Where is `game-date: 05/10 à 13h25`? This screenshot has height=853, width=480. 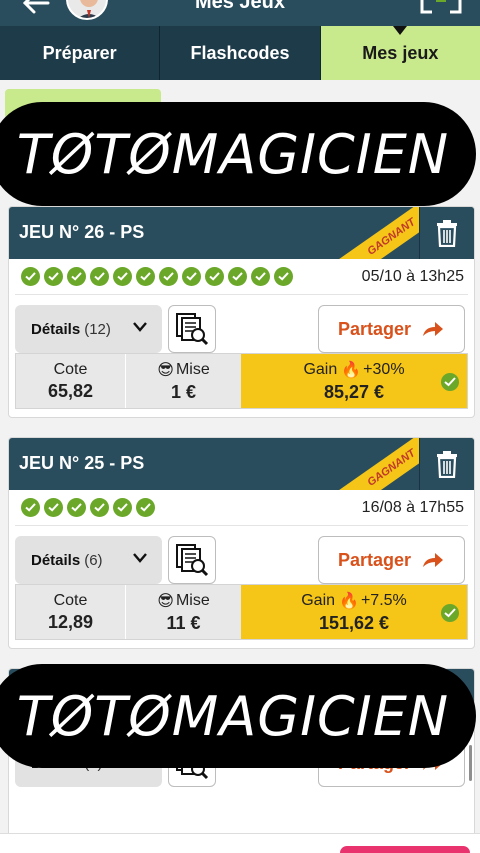
game-date: 05/10 à 13h25 is located at coordinates (412, 276).